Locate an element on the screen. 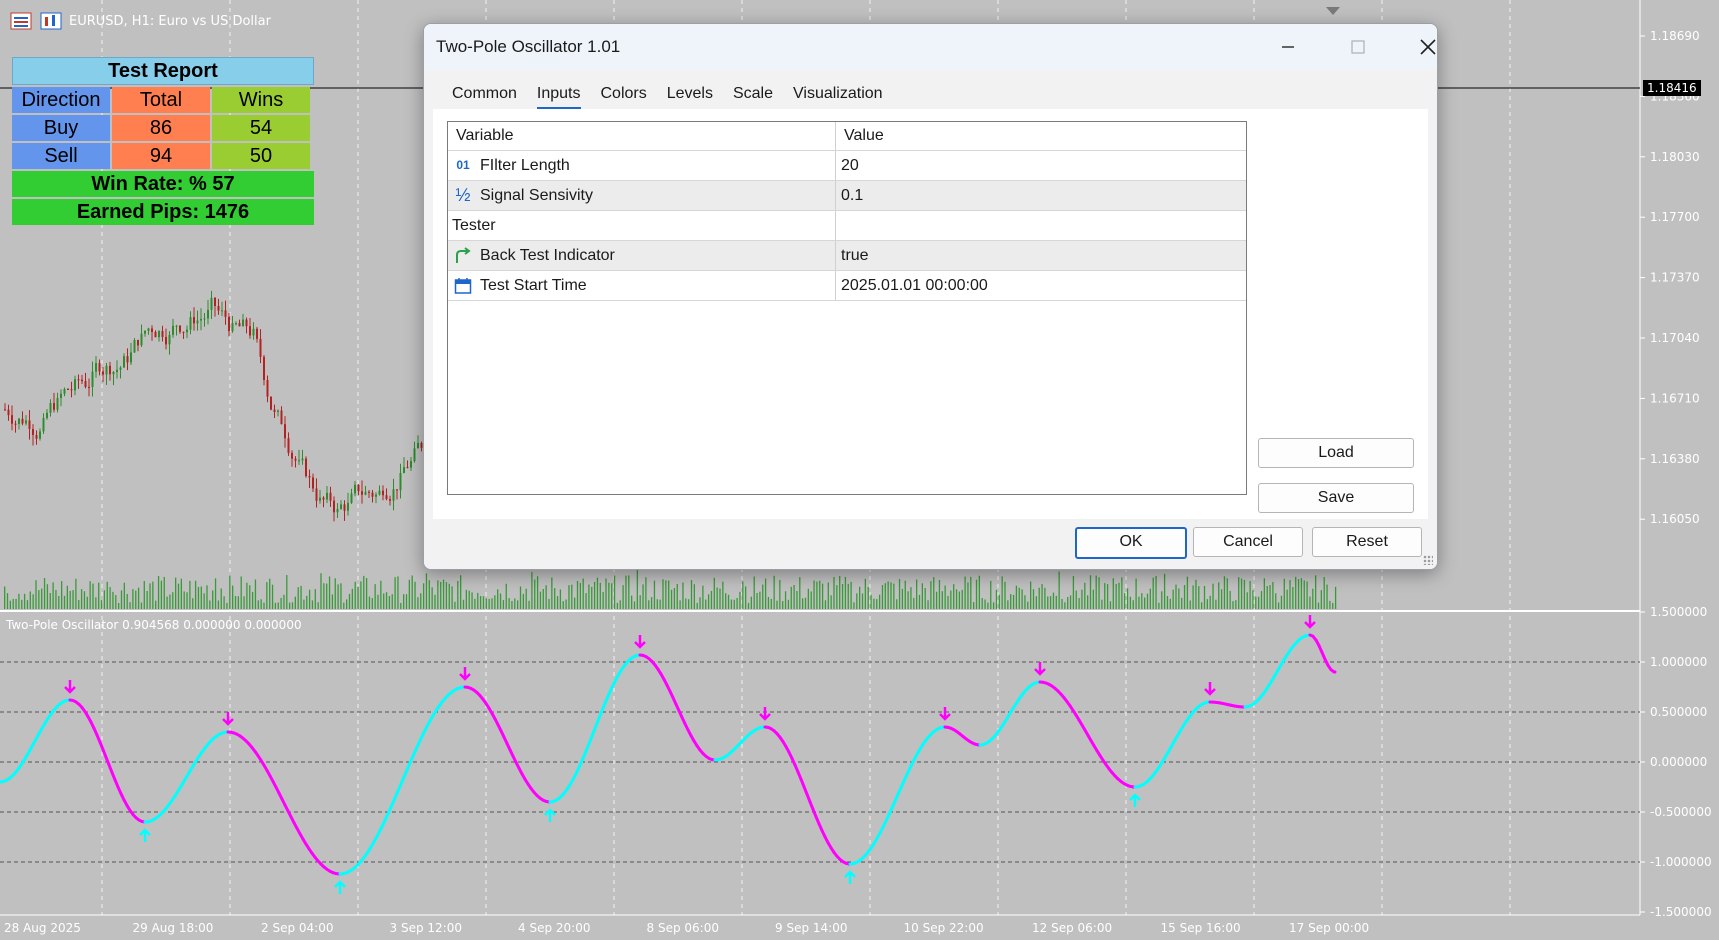  value-field: true is located at coordinates (1041, 255).